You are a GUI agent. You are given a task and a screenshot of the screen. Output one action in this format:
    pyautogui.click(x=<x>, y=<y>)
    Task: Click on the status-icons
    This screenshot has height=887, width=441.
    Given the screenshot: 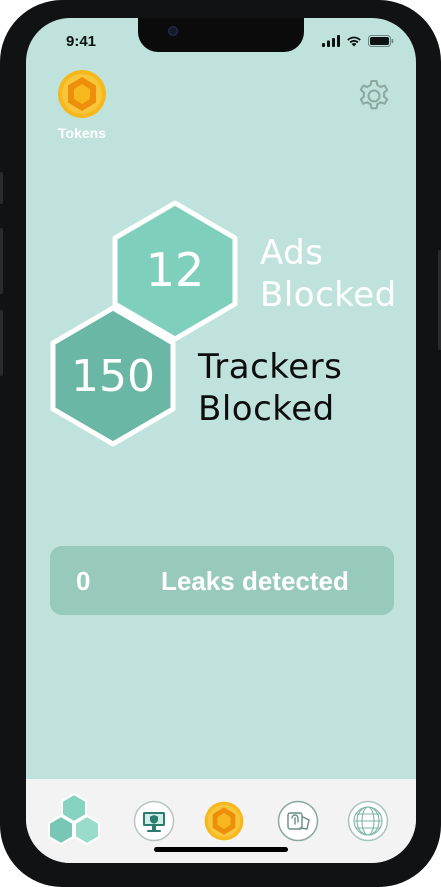 What is the action you would take?
    pyautogui.click(x=358, y=41)
    